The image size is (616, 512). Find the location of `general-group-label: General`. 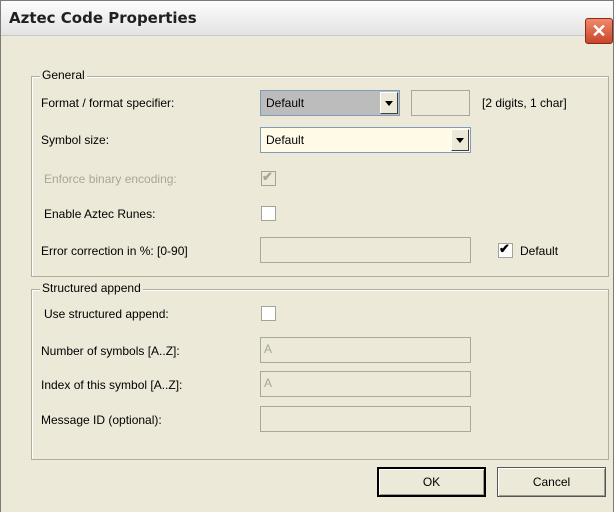

general-group-label: General is located at coordinates (63, 75).